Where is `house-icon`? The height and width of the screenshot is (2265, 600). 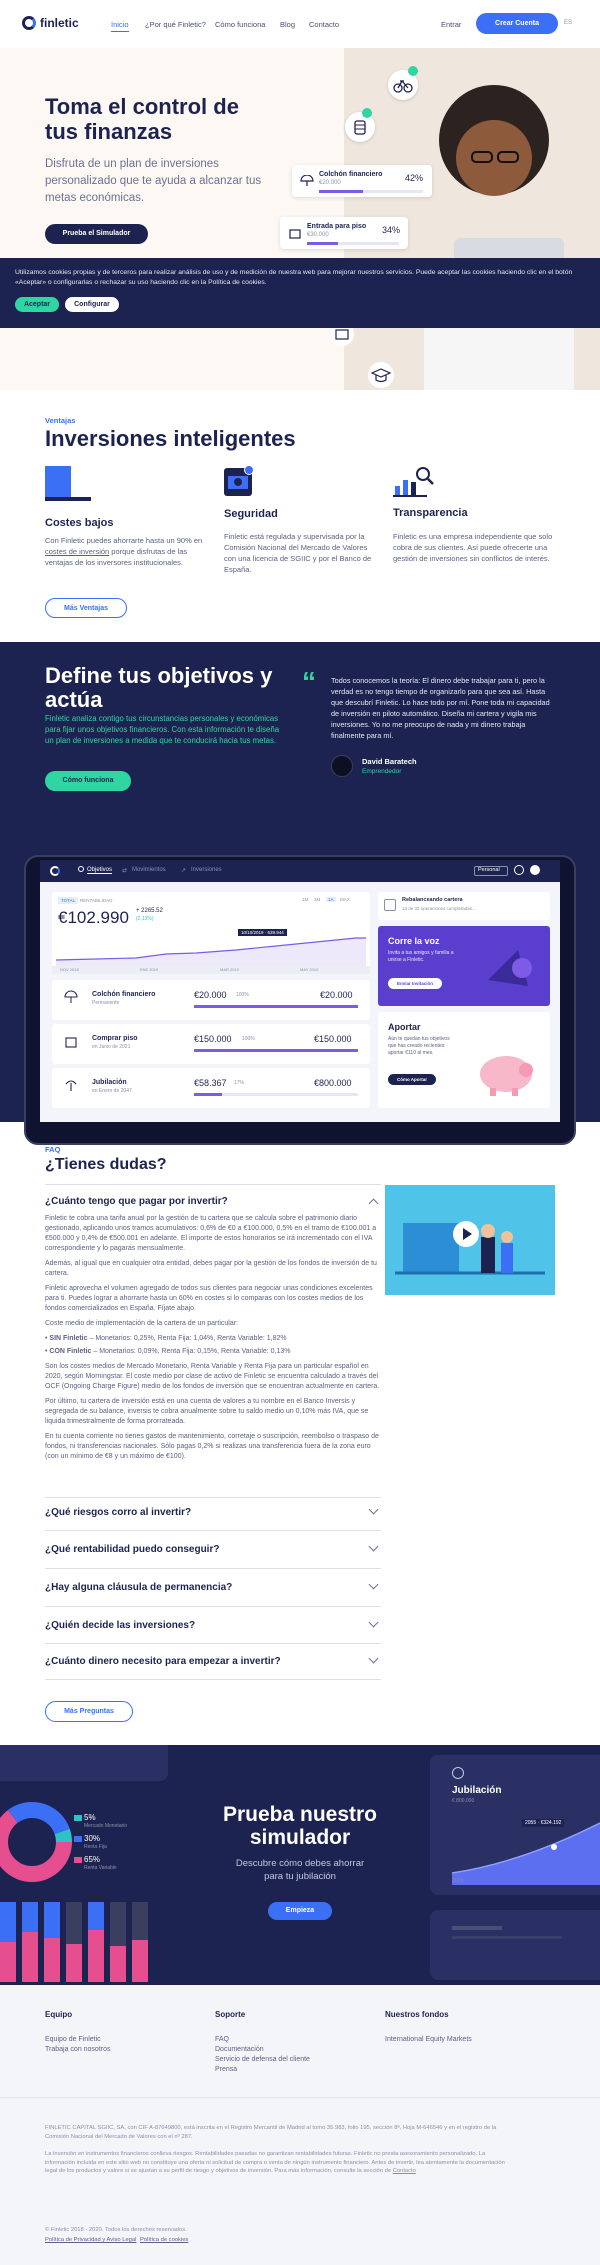
house-icon is located at coordinates (295, 232).